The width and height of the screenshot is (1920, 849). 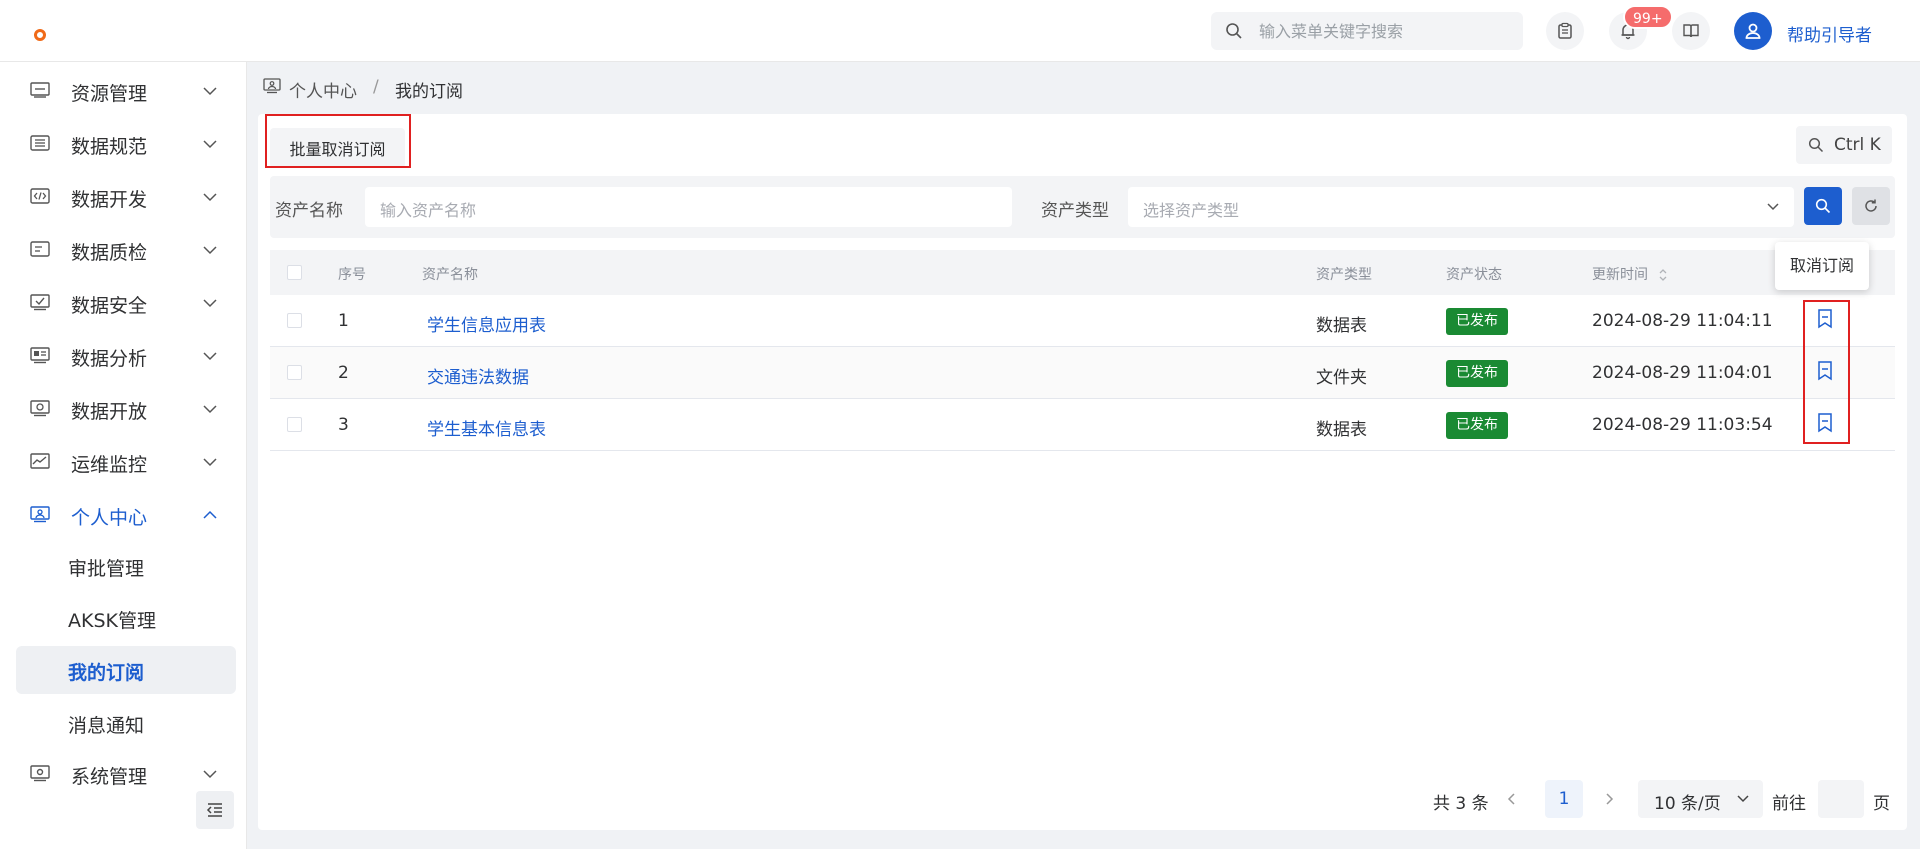 I want to click on sidebar-item-data-standards: 数据规范, so click(x=123, y=144).